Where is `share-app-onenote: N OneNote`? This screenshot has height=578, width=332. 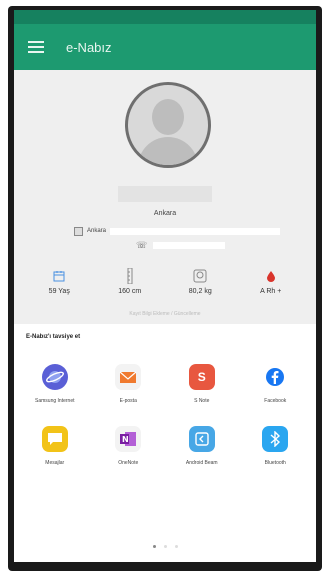
share-app-onenote: N OneNote is located at coordinates (129, 446).